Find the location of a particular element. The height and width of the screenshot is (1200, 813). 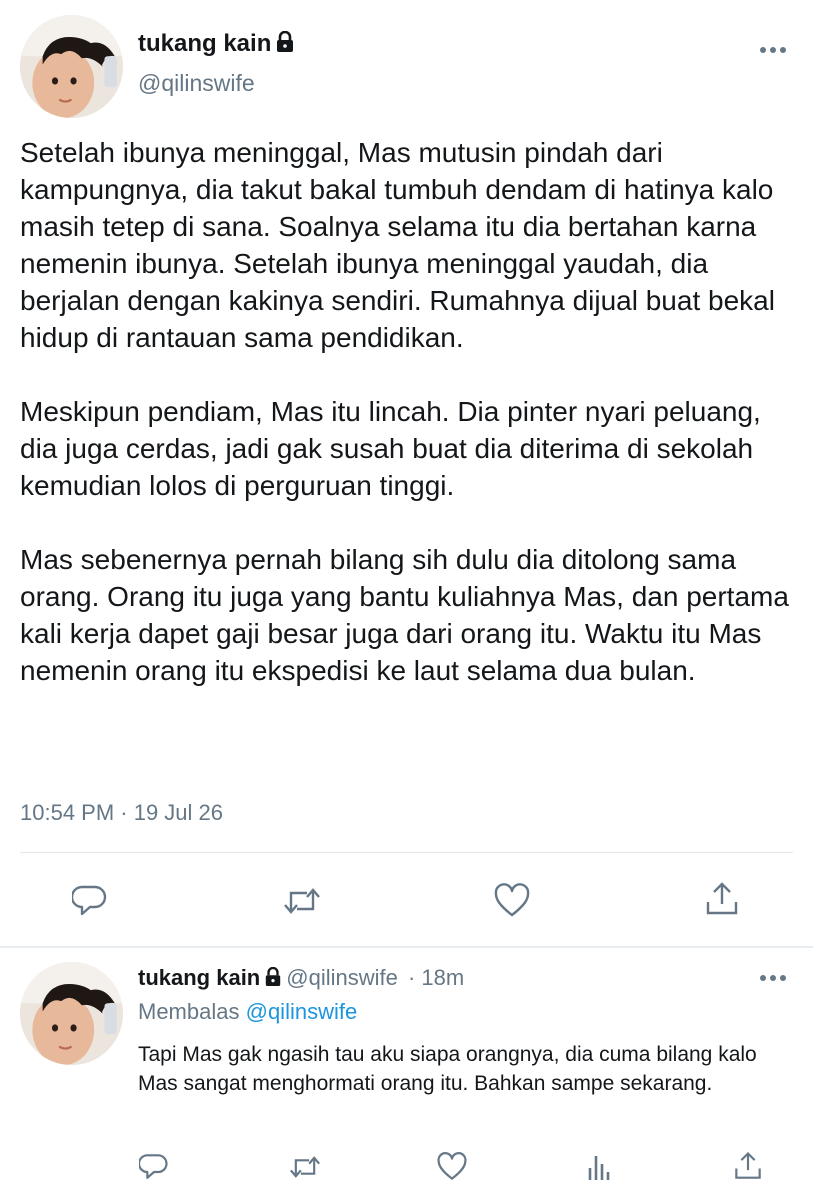

replying-to: Membalas @qilinswife is located at coordinates (247, 1012).